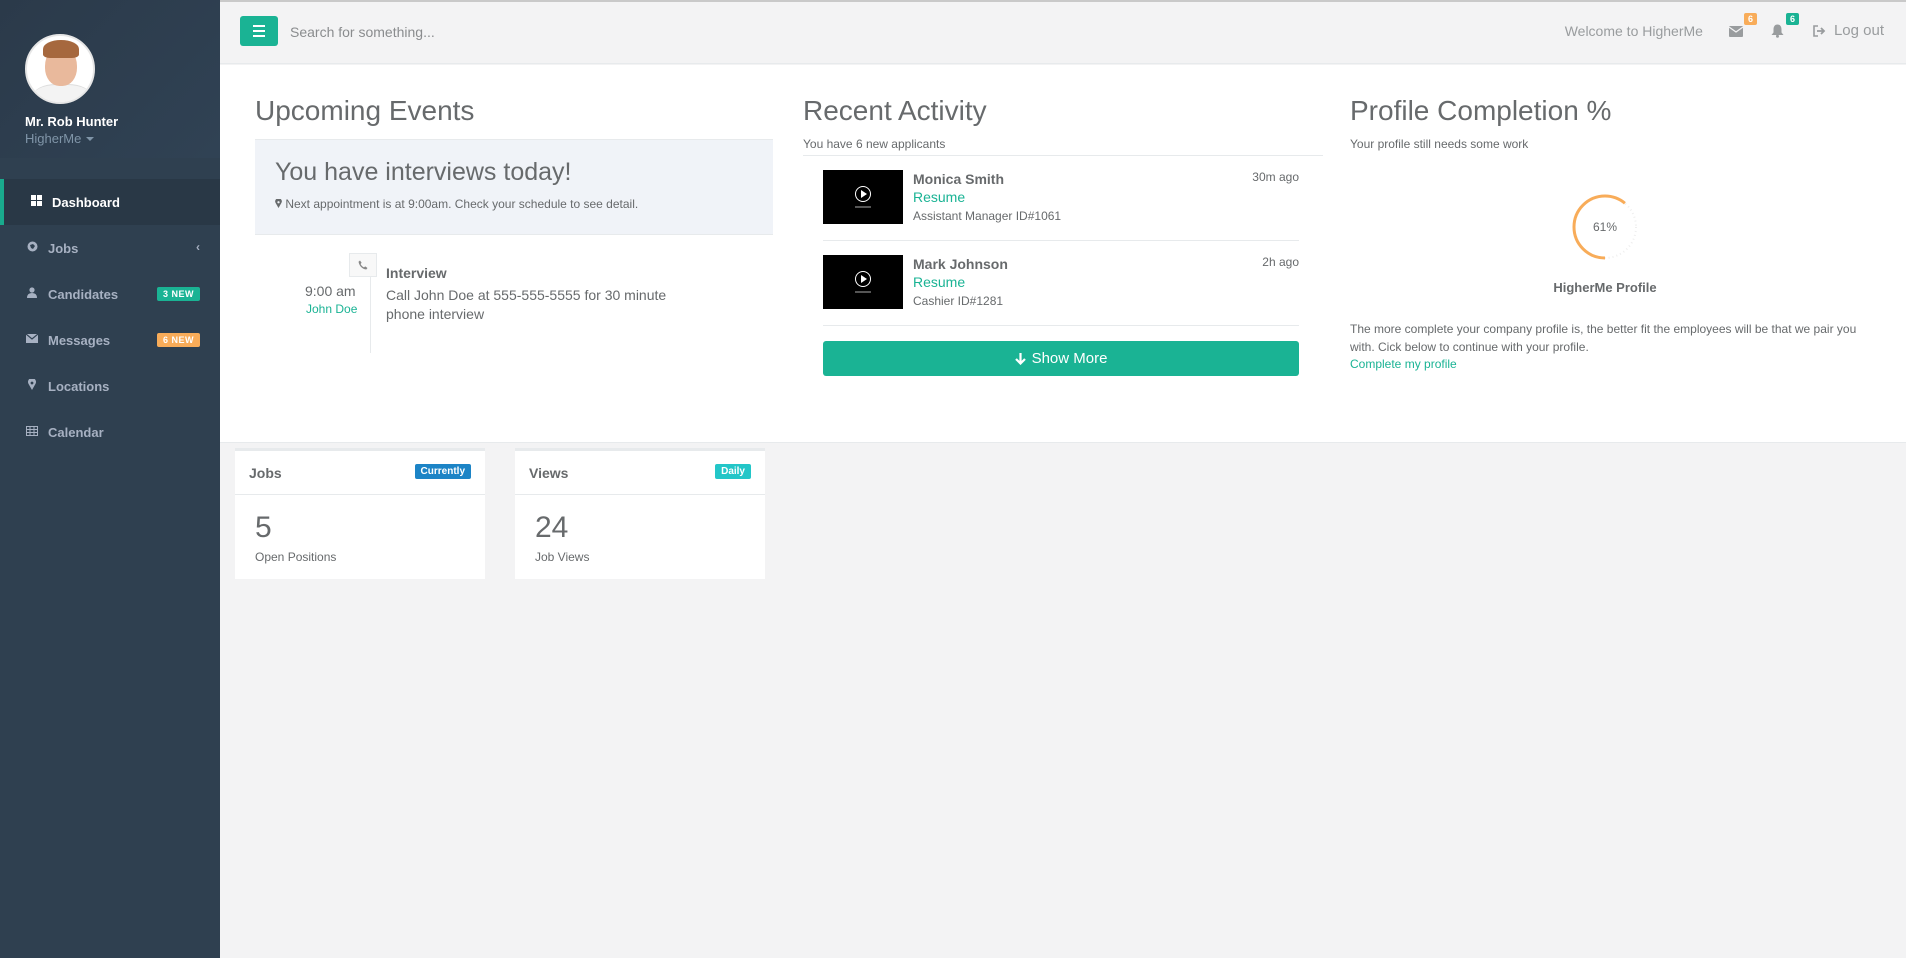 This screenshot has height=958, width=1906. Describe the element at coordinates (423, 172) in the screenshot. I see `banner-title: You have interviews today!` at that location.